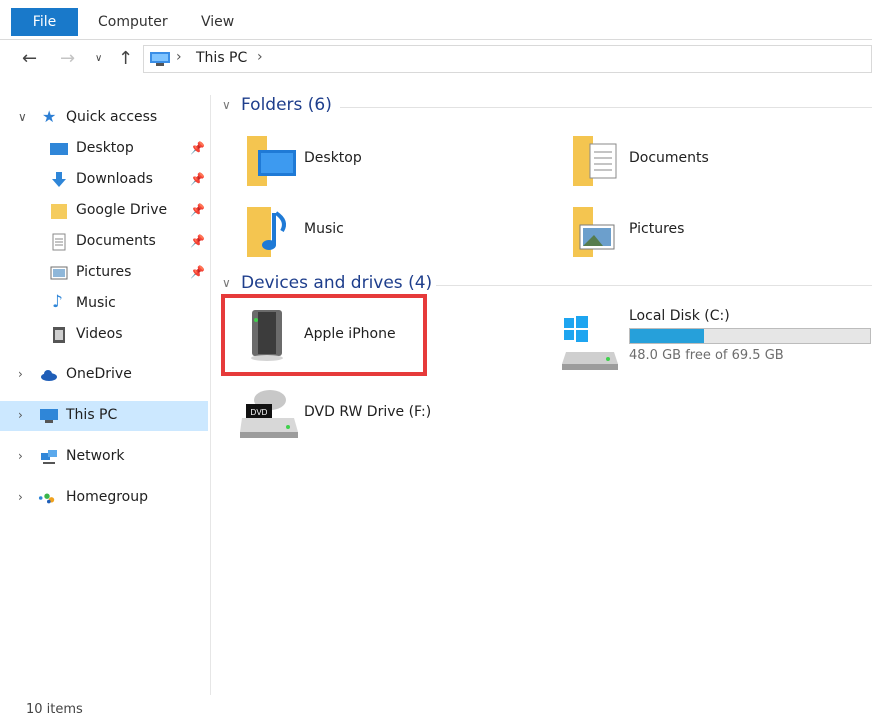  What do you see at coordinates (221, 58) in the screenshot?
I see `breadcrumb-this-pc: This PC` at bounding box center [221, 58].